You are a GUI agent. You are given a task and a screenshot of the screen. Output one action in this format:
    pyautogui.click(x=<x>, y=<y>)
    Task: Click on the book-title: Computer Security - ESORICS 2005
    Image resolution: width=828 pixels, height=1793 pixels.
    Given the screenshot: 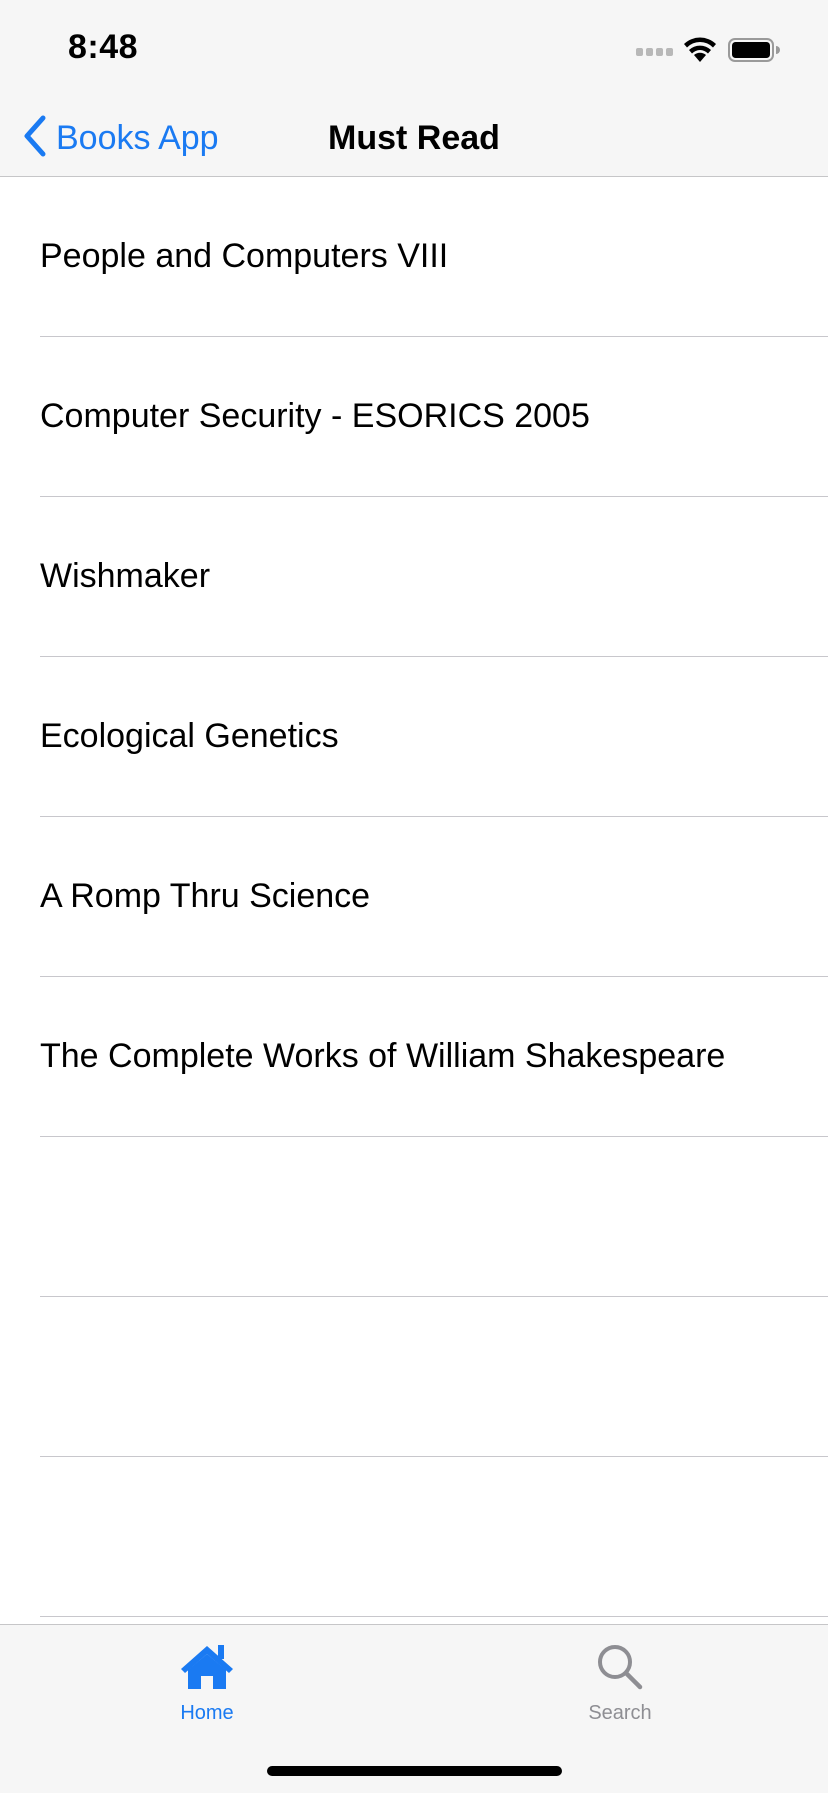 What is the action you would take?
    pyautogui.click(x=315, y=416)
    